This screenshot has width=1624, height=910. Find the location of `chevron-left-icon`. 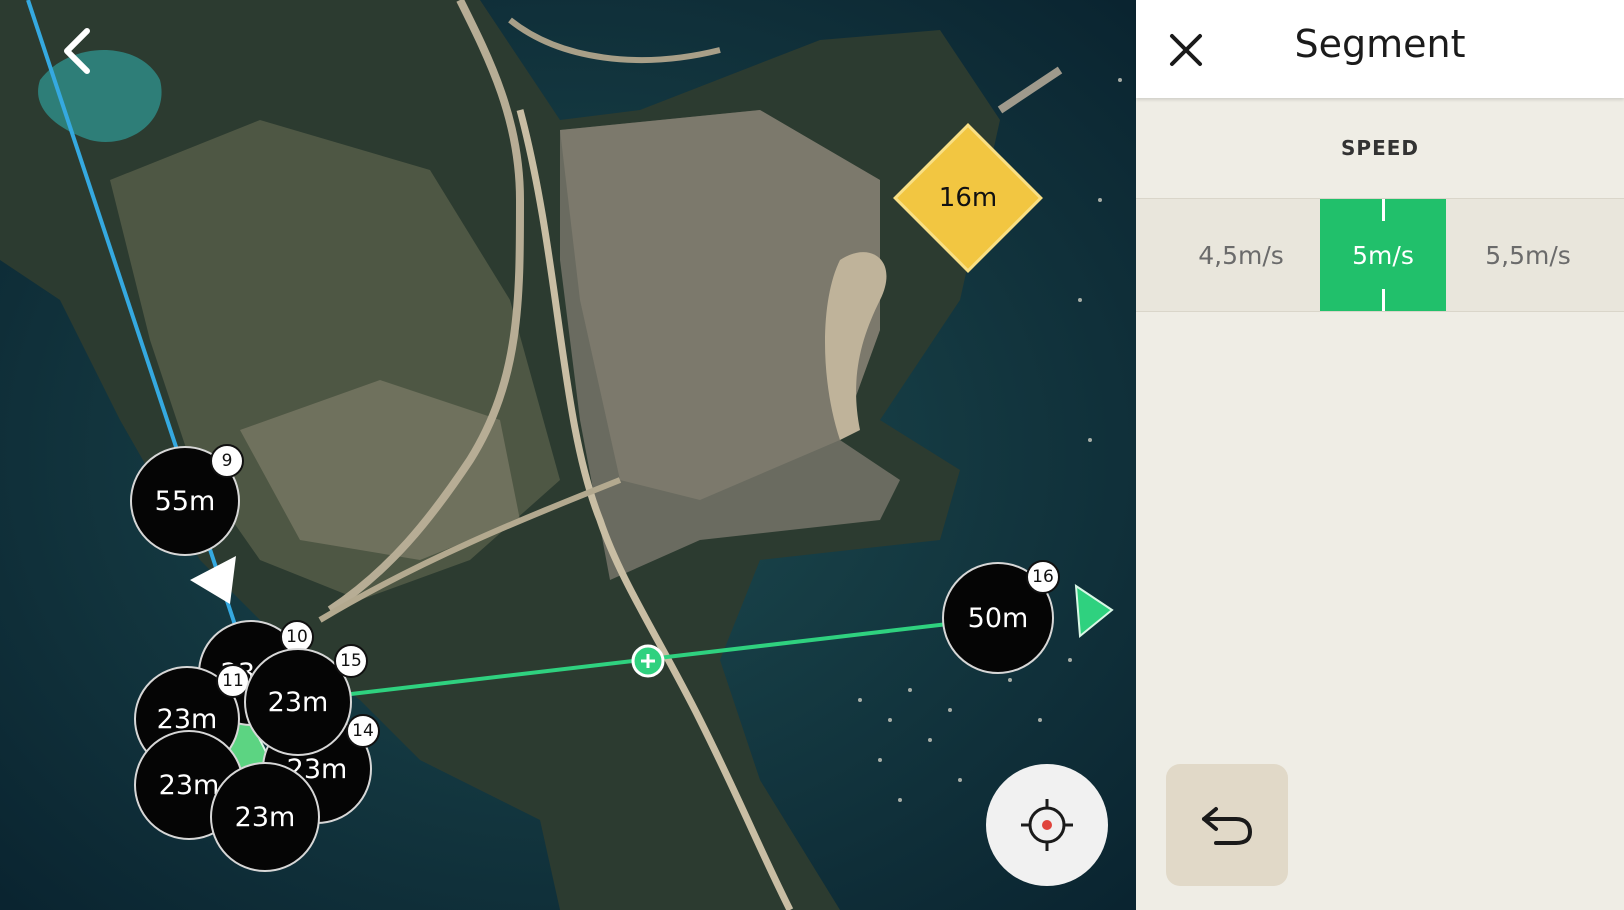

chevron-left-icon is located at coordinates (77, 51).